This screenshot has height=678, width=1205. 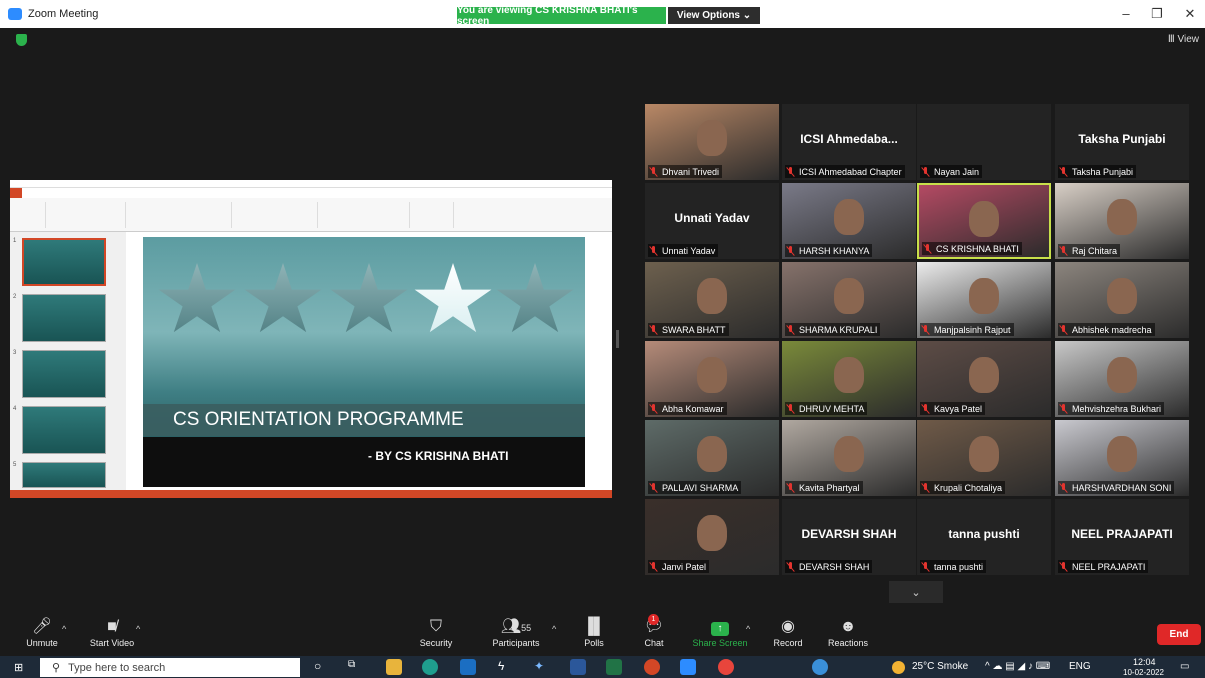 I want to click on powerpoint-icon, so click(x=652, y=667).